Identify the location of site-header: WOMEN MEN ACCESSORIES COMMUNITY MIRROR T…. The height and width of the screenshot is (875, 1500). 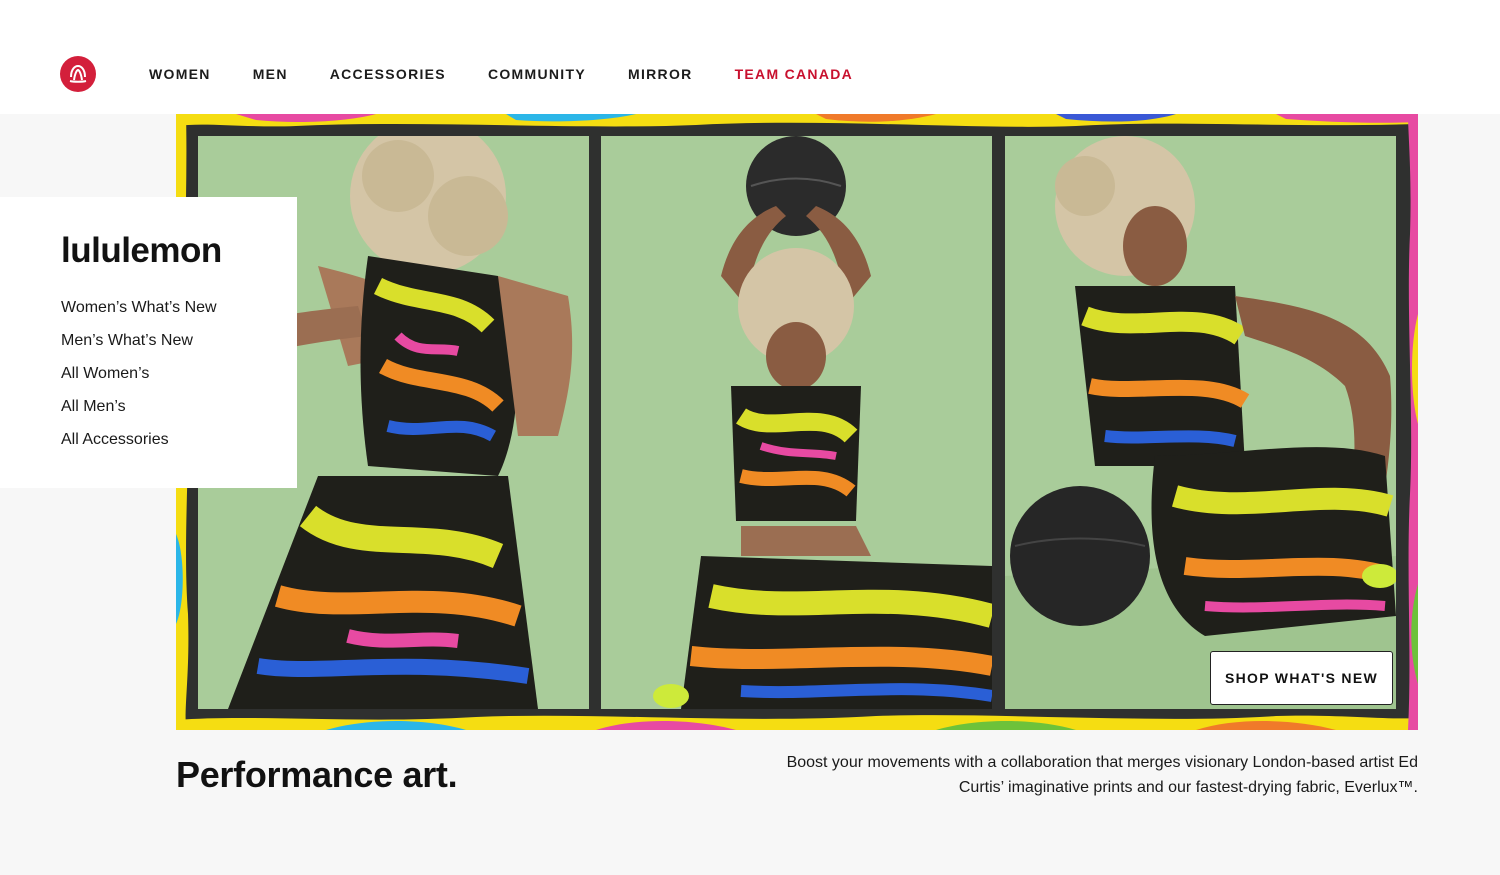
(750, 57).